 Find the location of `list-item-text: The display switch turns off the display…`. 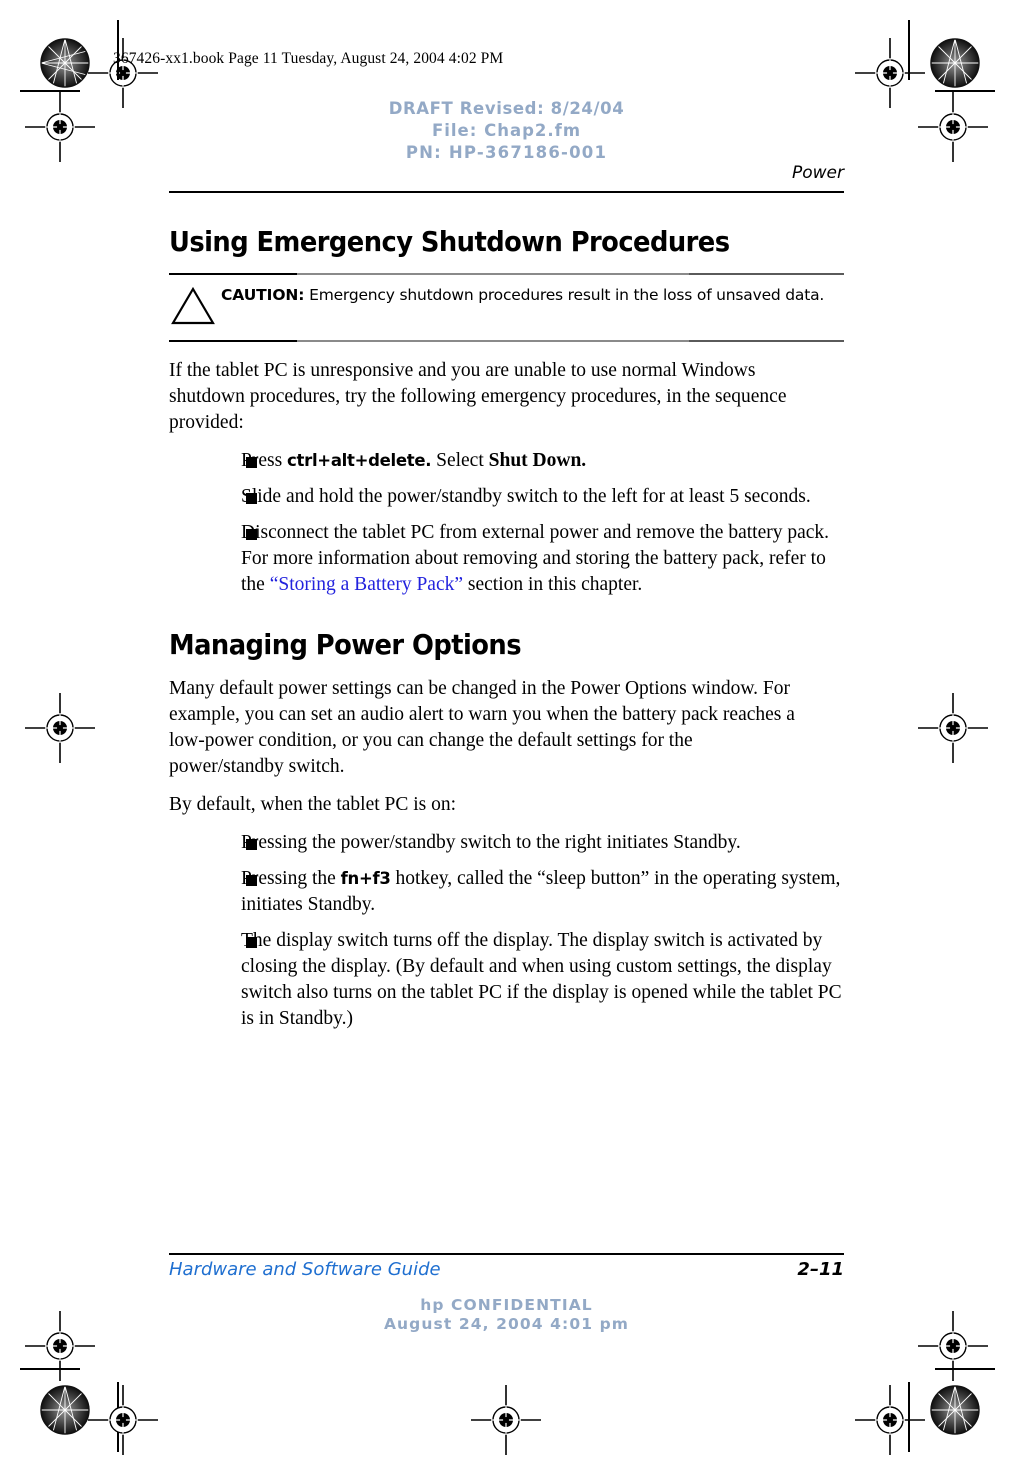

list-item-text: The display switch turns off the display… is located at coordinates (541, 979).